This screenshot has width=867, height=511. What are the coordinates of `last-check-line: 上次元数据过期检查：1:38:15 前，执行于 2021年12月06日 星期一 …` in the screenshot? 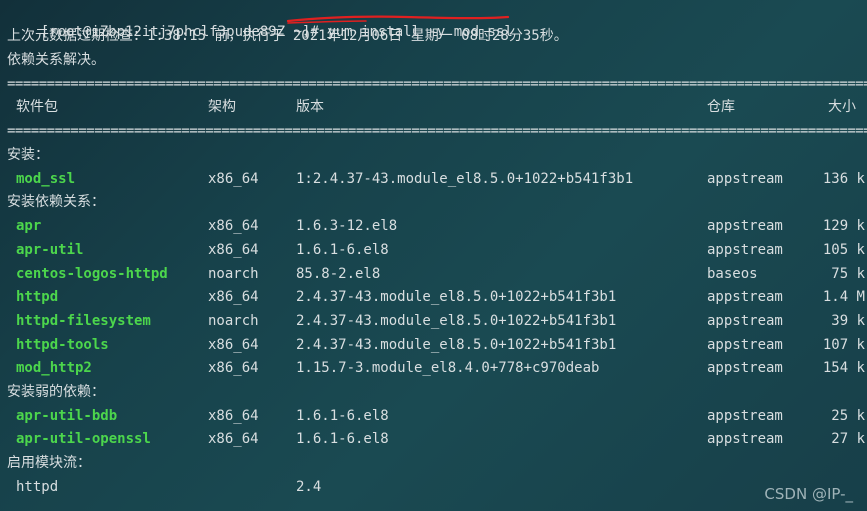 It's located at (287, 36).